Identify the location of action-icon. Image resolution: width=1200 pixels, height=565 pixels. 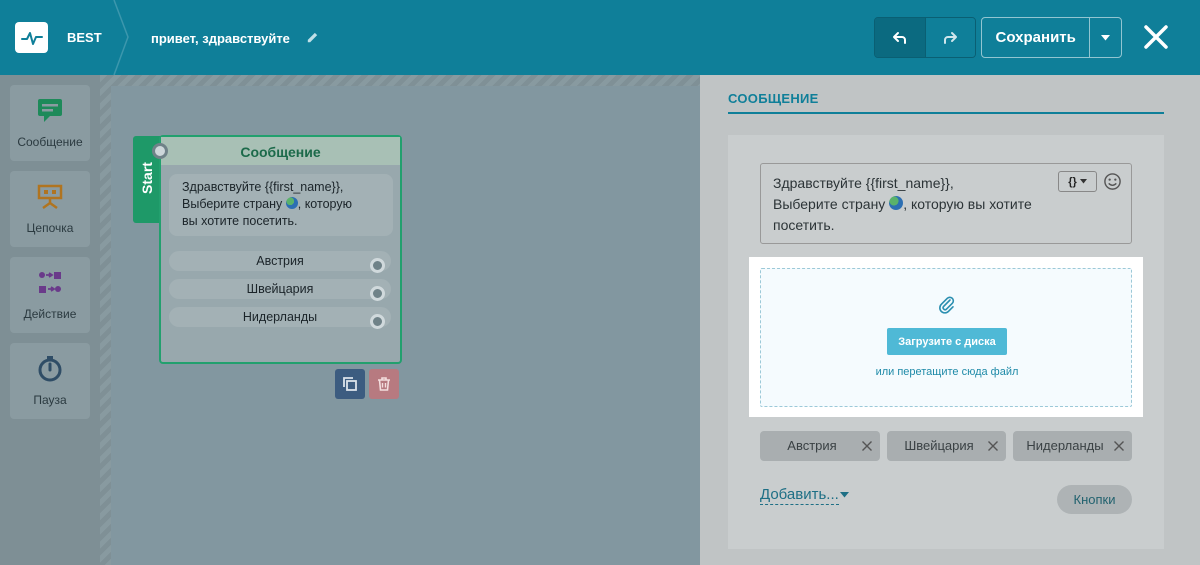
(50, 282).